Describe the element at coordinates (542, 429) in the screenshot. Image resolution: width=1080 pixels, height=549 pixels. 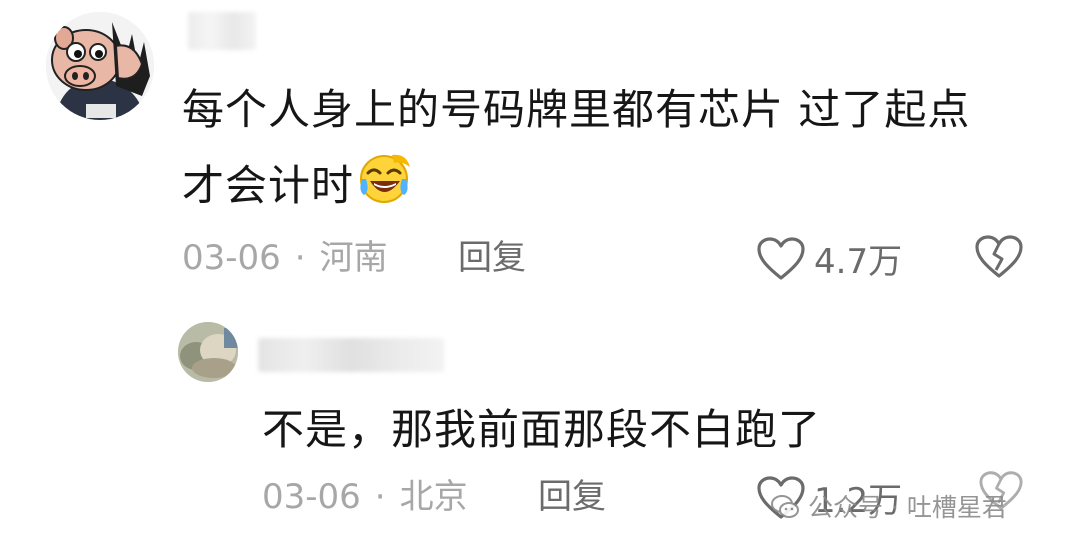
I see `comment-text: 不是，那我前面那段不白跑了` at that location.